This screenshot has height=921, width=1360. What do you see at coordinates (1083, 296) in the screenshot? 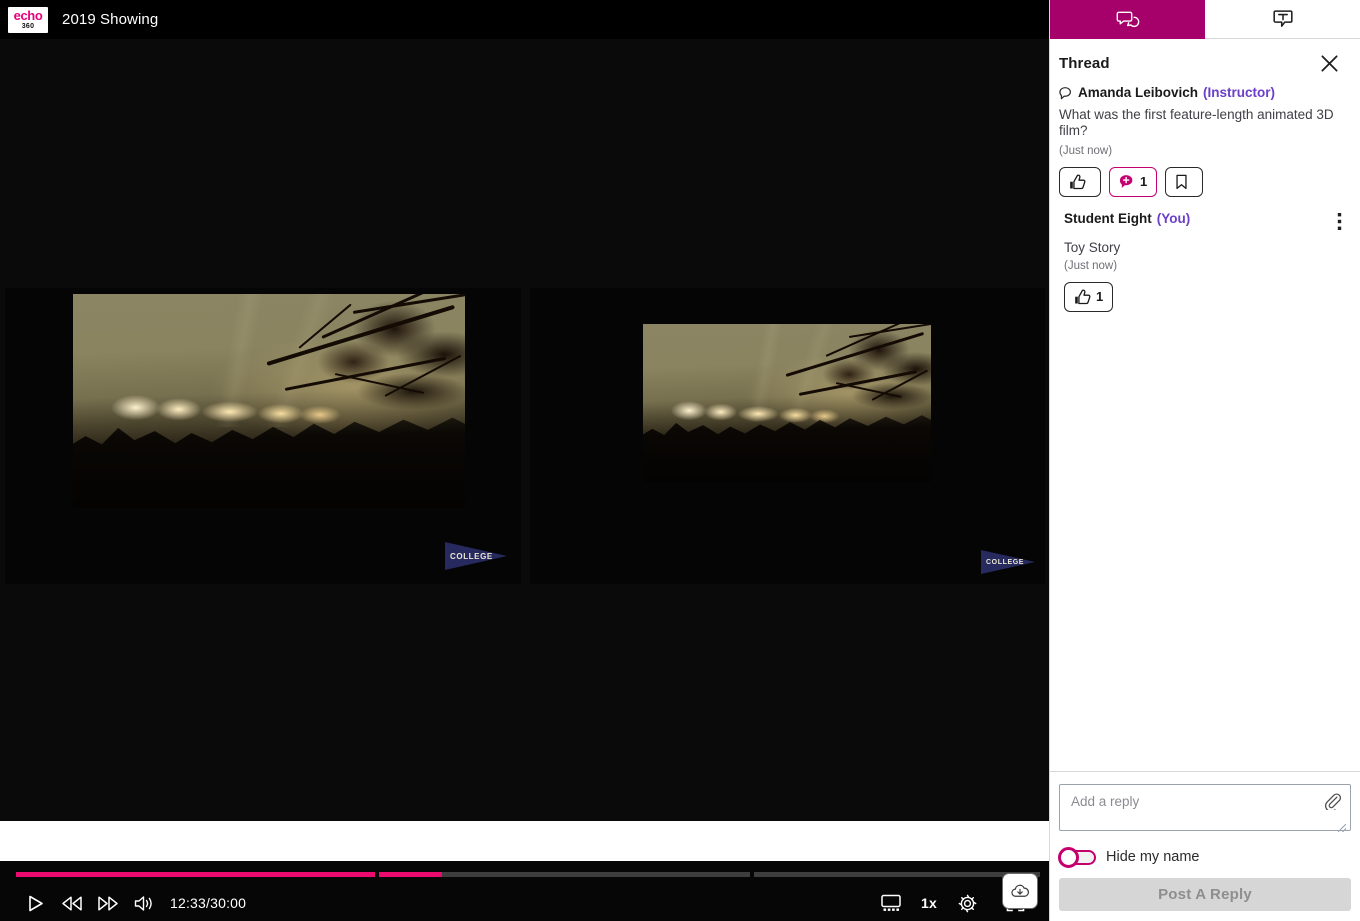
I see `thumbs-up-filled-icon` at bounding box center [1083, 296].